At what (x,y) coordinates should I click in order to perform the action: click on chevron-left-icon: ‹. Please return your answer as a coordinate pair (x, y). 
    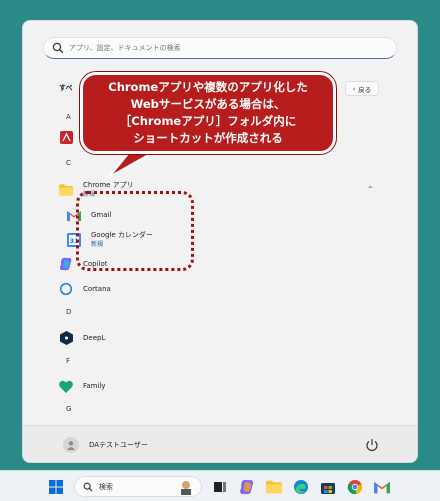
    Looking at the image, I should click on (354, 88).